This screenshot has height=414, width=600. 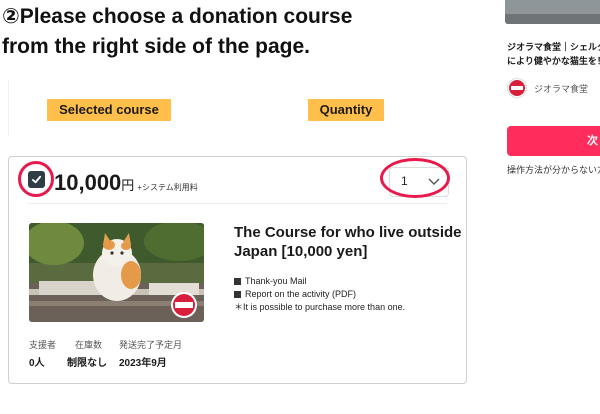 I want to click on benefit-text: Report on the activity (PDF), so click(x=301, y=294).